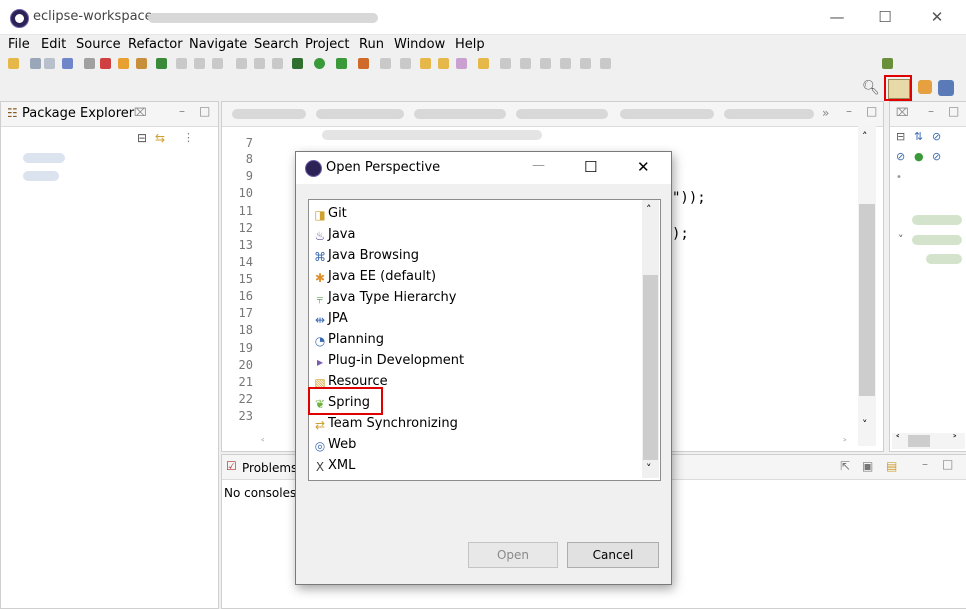 The image size is (966, 609). I want to click on perspective-item: ⇄ Team Synchronizing, so click(385, 424).